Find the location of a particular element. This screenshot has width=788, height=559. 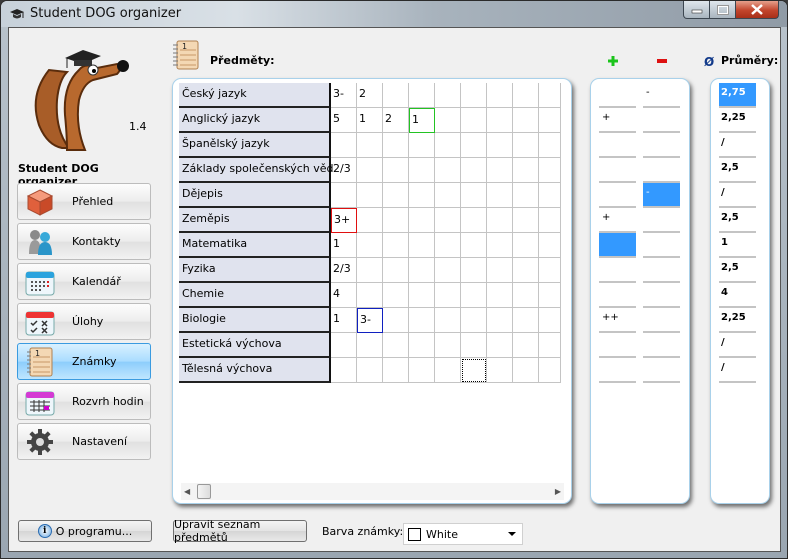

scroll-right-icon: ▶ is located at coordinates (558, 491).